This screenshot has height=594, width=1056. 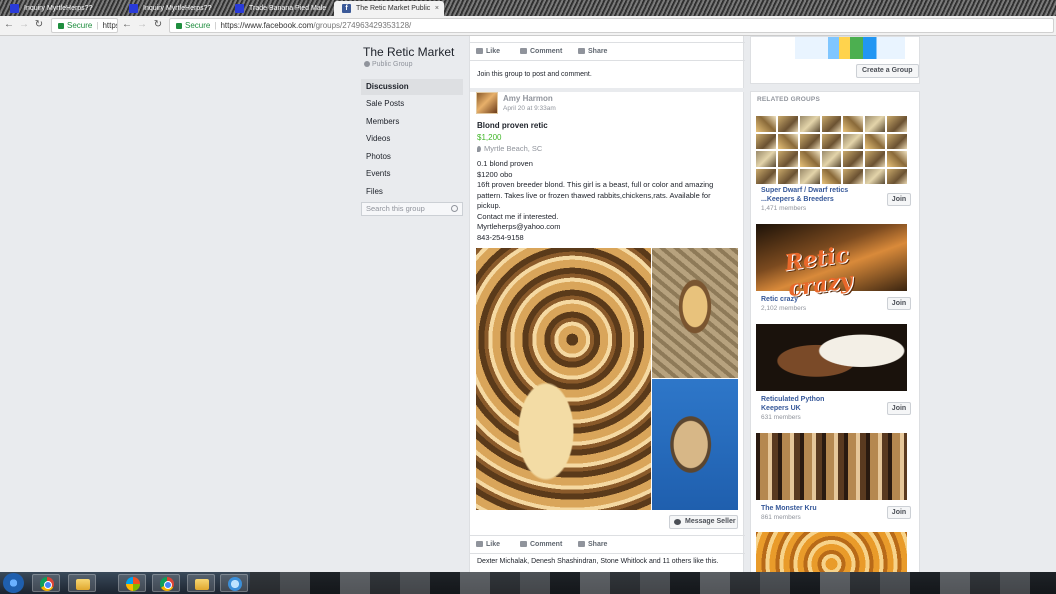 I want to click on search-placeholder: Search this group, so click(x=395, y=208).